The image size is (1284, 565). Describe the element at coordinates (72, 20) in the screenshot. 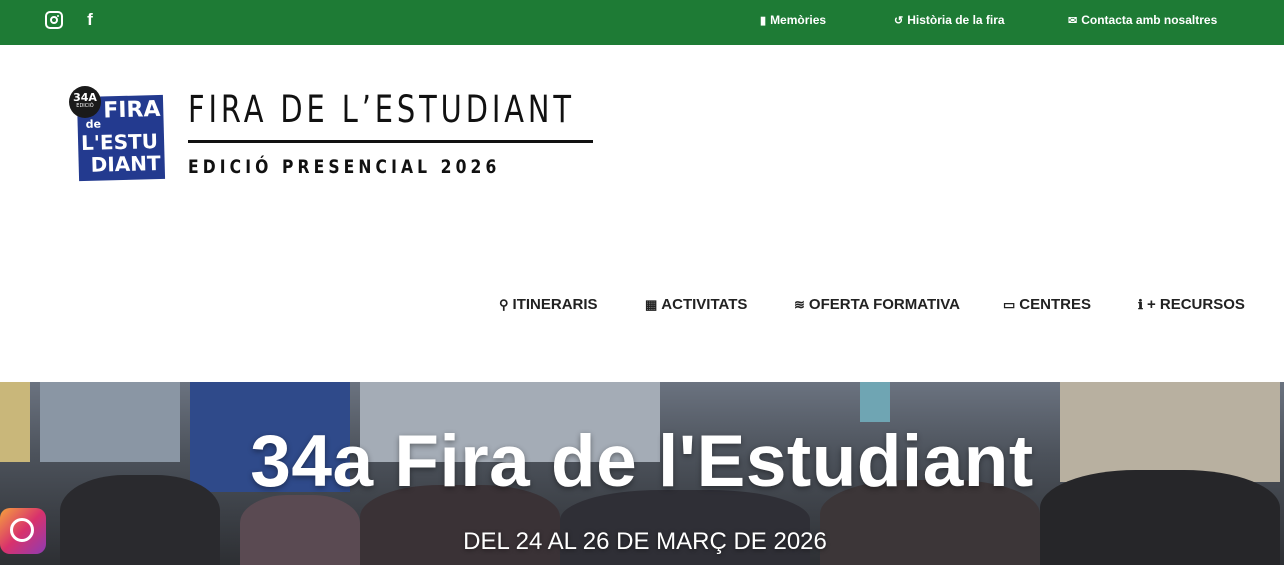

I see `social-links: f` at that location.